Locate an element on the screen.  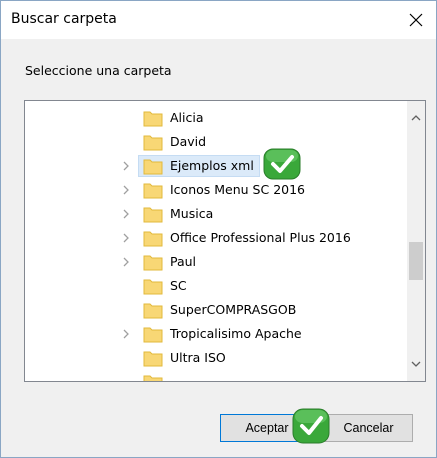
scroll-up-button is located at coordinates (416, 118).